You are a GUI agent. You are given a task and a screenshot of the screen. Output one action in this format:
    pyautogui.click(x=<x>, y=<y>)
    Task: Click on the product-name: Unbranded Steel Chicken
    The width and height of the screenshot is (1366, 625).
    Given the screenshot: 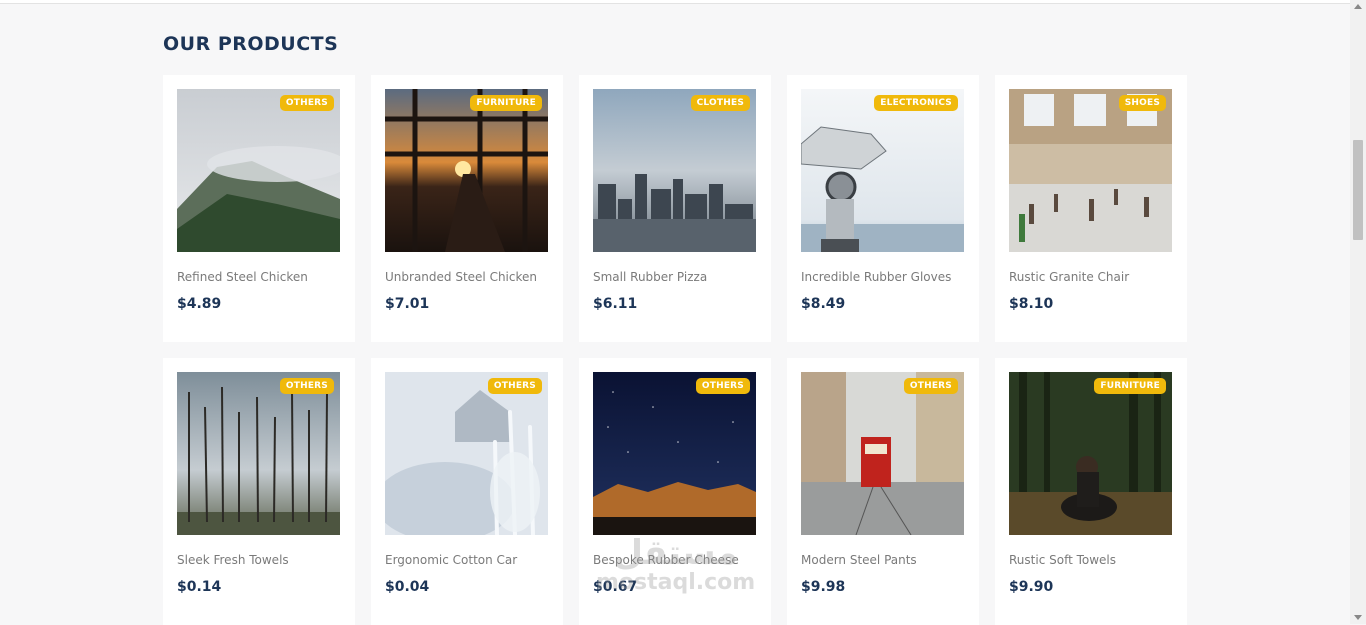 What is the action you would take?
    pyautogui.click(x=467, y=277)
    